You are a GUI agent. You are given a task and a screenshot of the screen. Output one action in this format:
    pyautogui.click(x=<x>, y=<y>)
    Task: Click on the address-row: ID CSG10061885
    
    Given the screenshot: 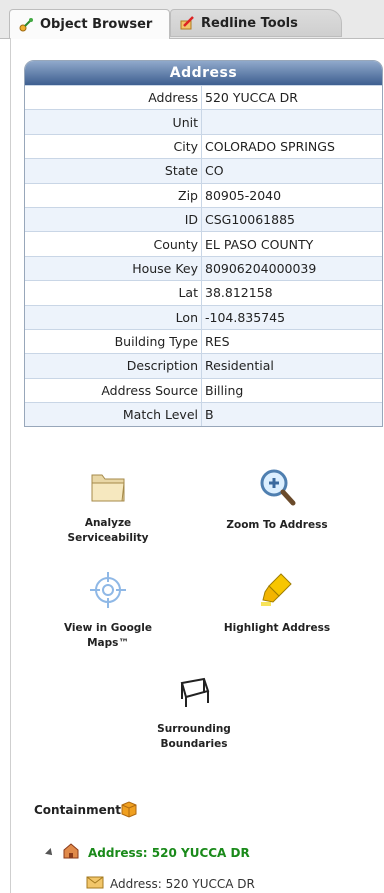 What is the action you would take?
    pyautogui.click(x=203, y=219)
    